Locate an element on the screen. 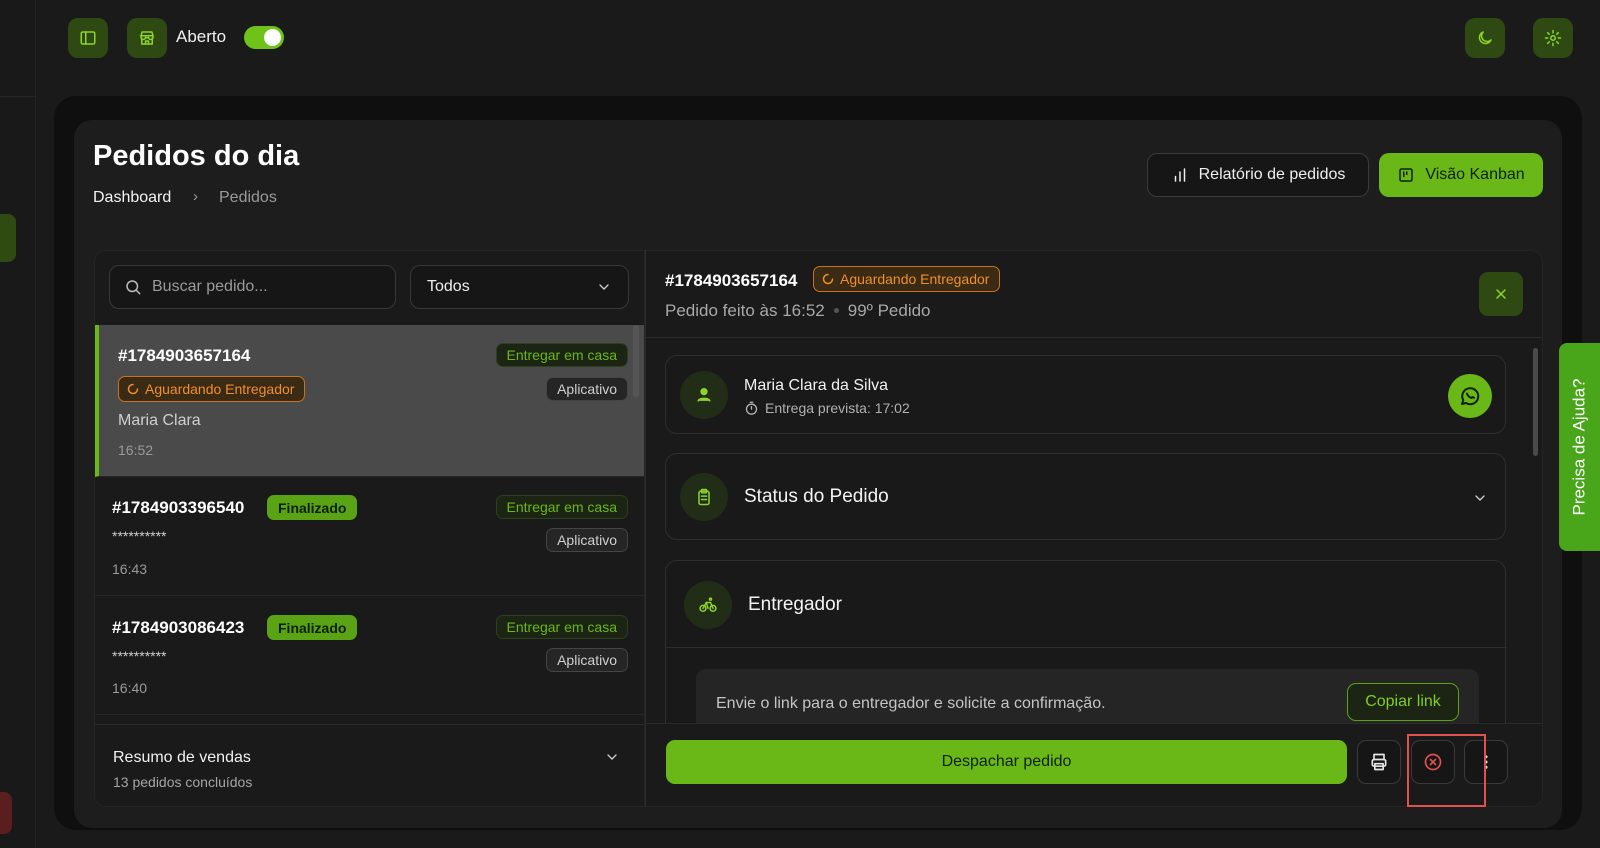  order-sequence: 99º Pedido is located at coordinates (889, 310).